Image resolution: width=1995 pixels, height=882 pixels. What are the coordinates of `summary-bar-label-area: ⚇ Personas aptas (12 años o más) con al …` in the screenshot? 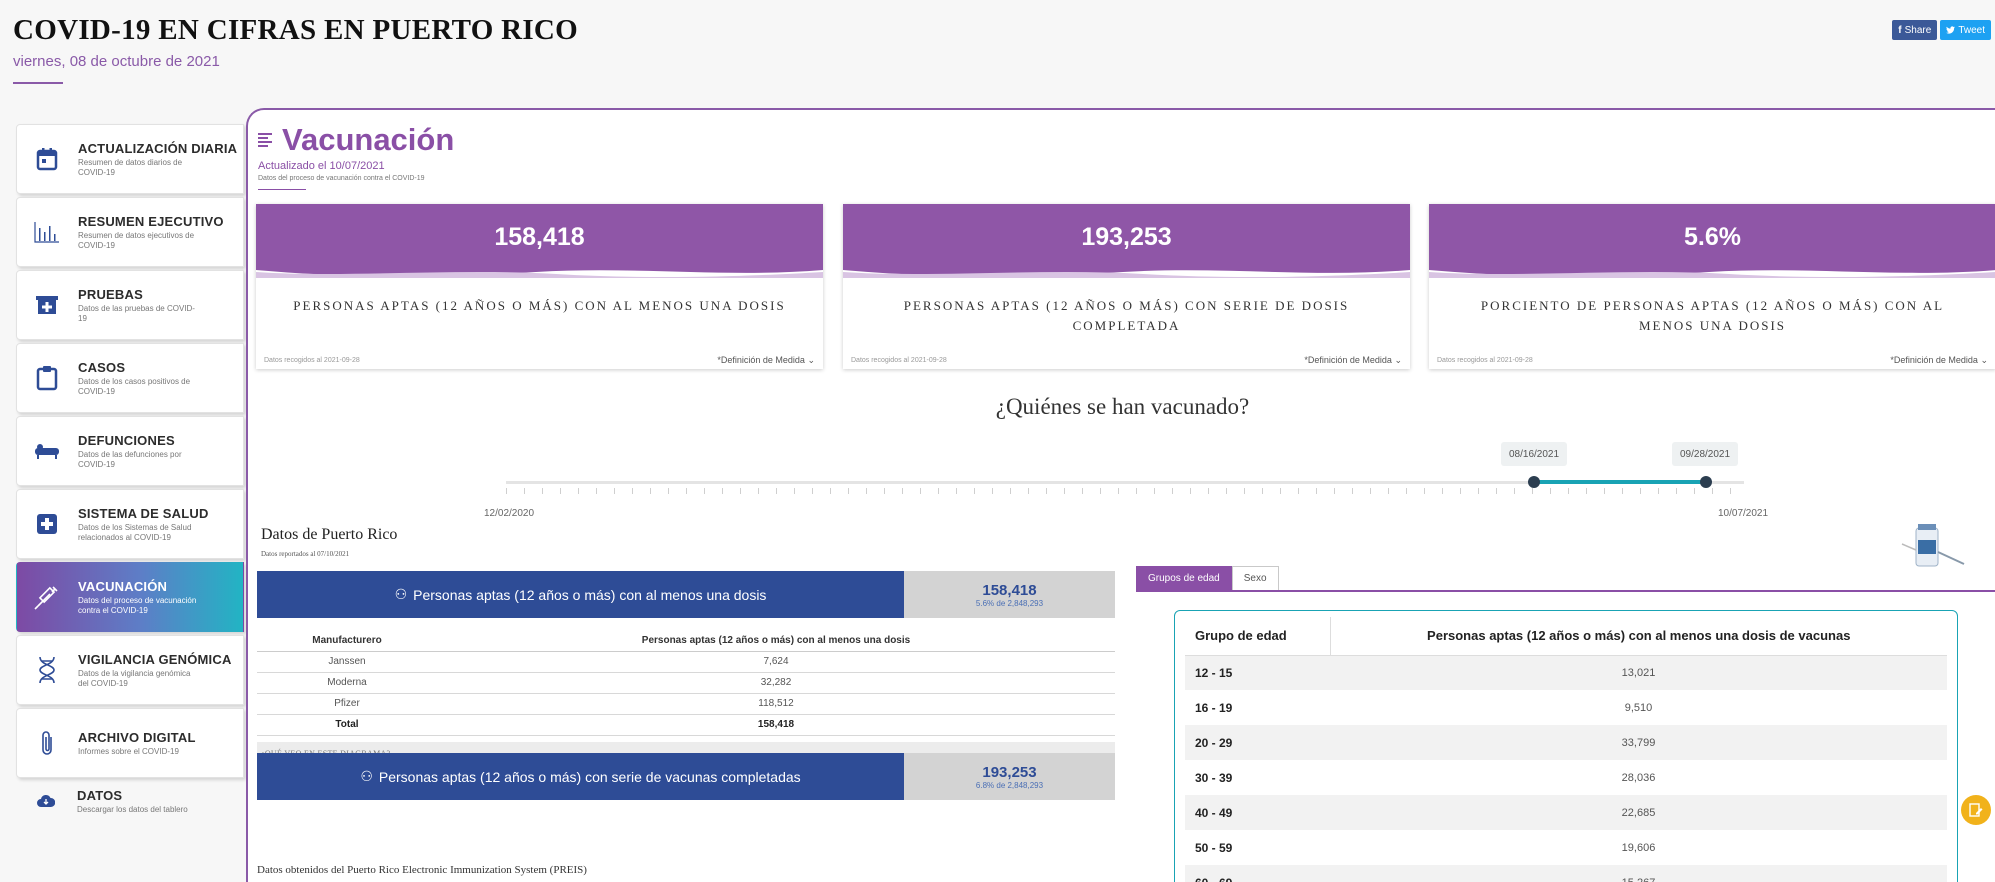 It's located at (580, 594).